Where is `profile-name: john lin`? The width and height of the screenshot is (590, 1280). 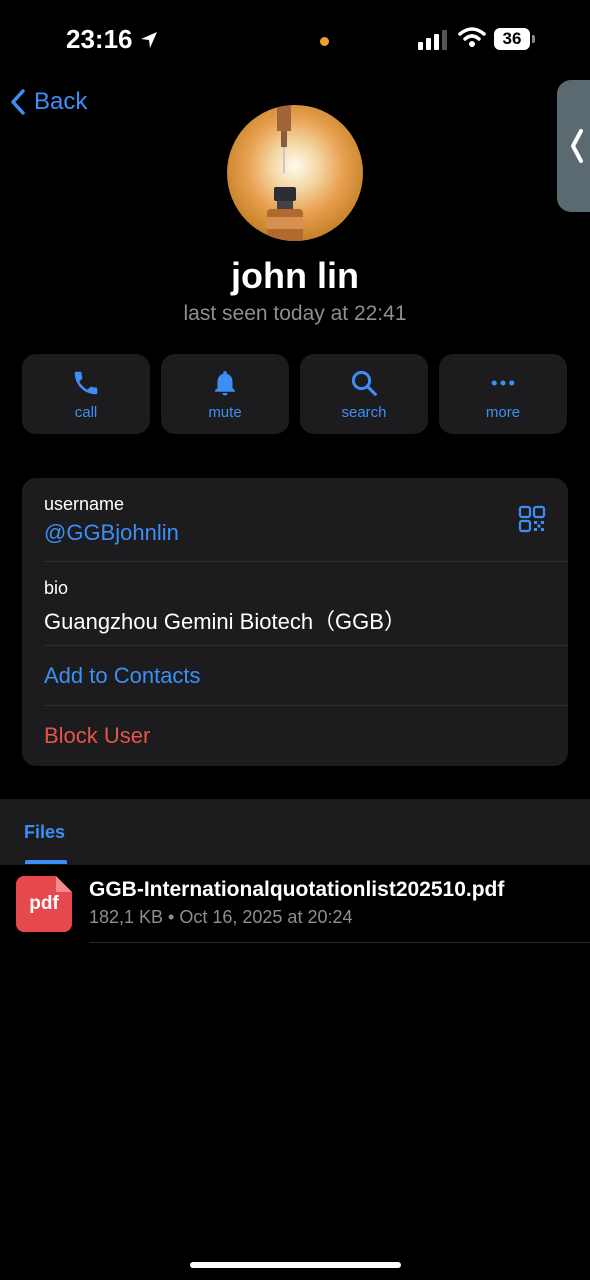
profile-name: john lin is located at coordinates (295, 275).